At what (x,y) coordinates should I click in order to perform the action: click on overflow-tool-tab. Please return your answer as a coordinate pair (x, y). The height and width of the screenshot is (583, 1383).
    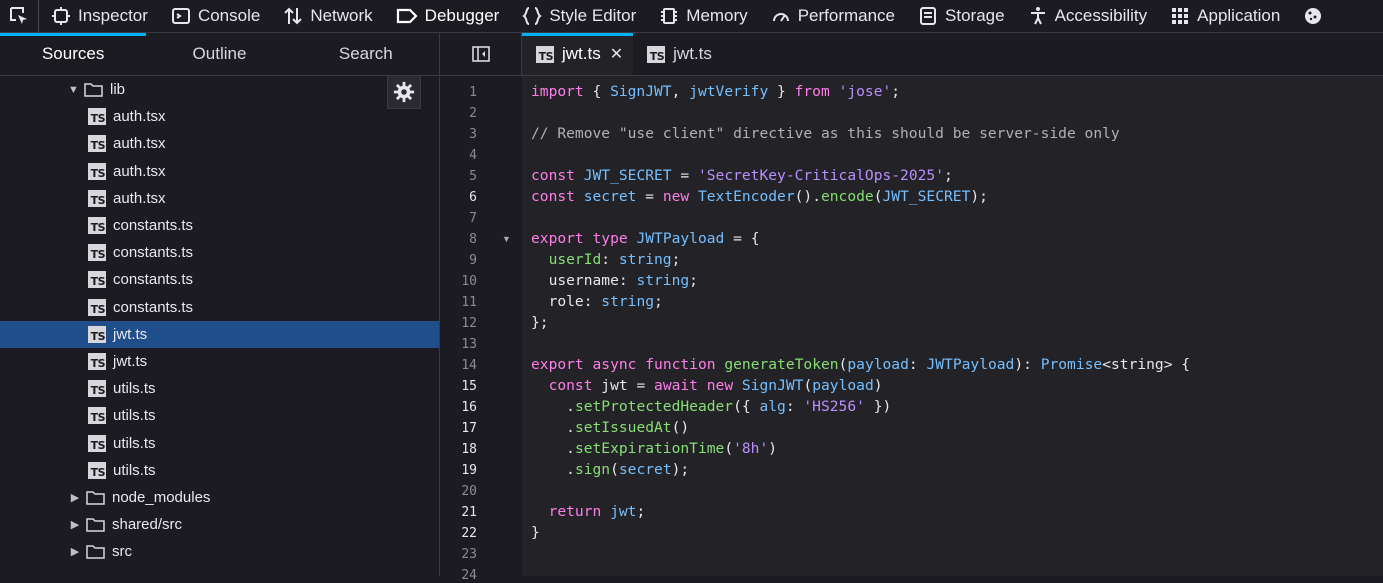
    Looking at the image, I should click on (1316, 16).